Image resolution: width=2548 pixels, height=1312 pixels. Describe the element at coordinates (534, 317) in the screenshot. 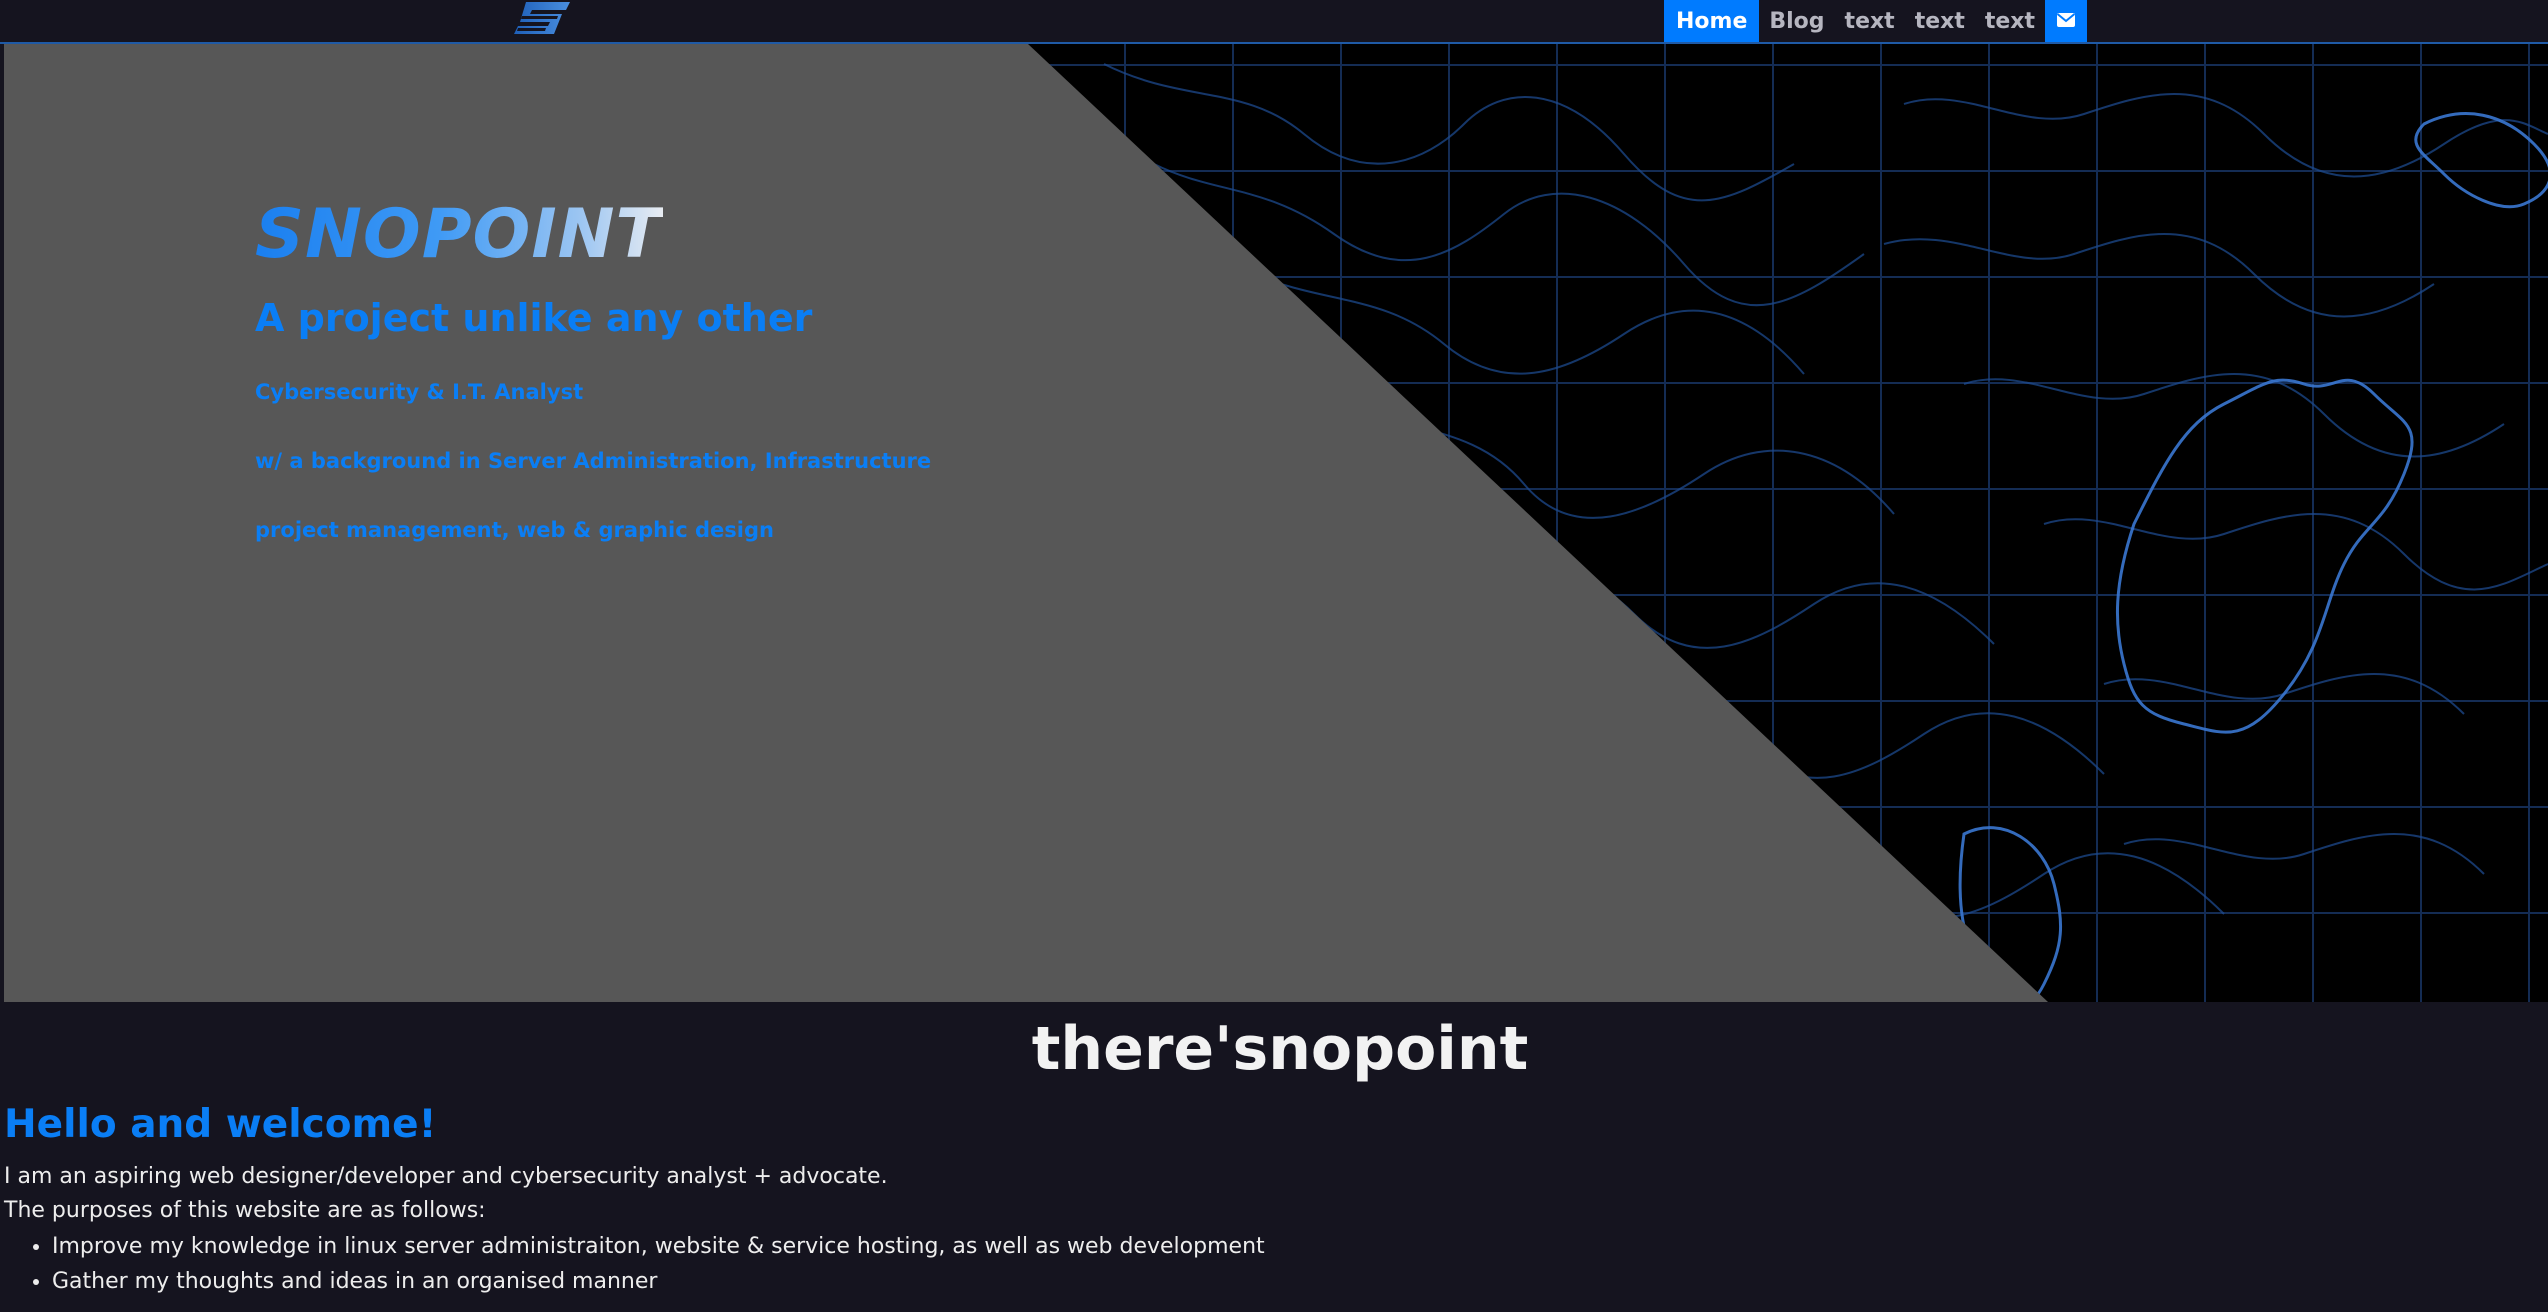

I see `hero-tagline: A project unlike any other` at that location.